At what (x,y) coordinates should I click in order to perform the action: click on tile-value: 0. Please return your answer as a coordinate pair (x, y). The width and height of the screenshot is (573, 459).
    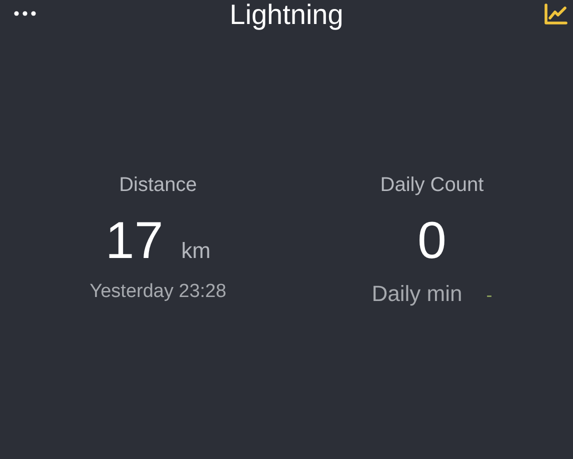
    Looking at the image, I should click on (432, 241).